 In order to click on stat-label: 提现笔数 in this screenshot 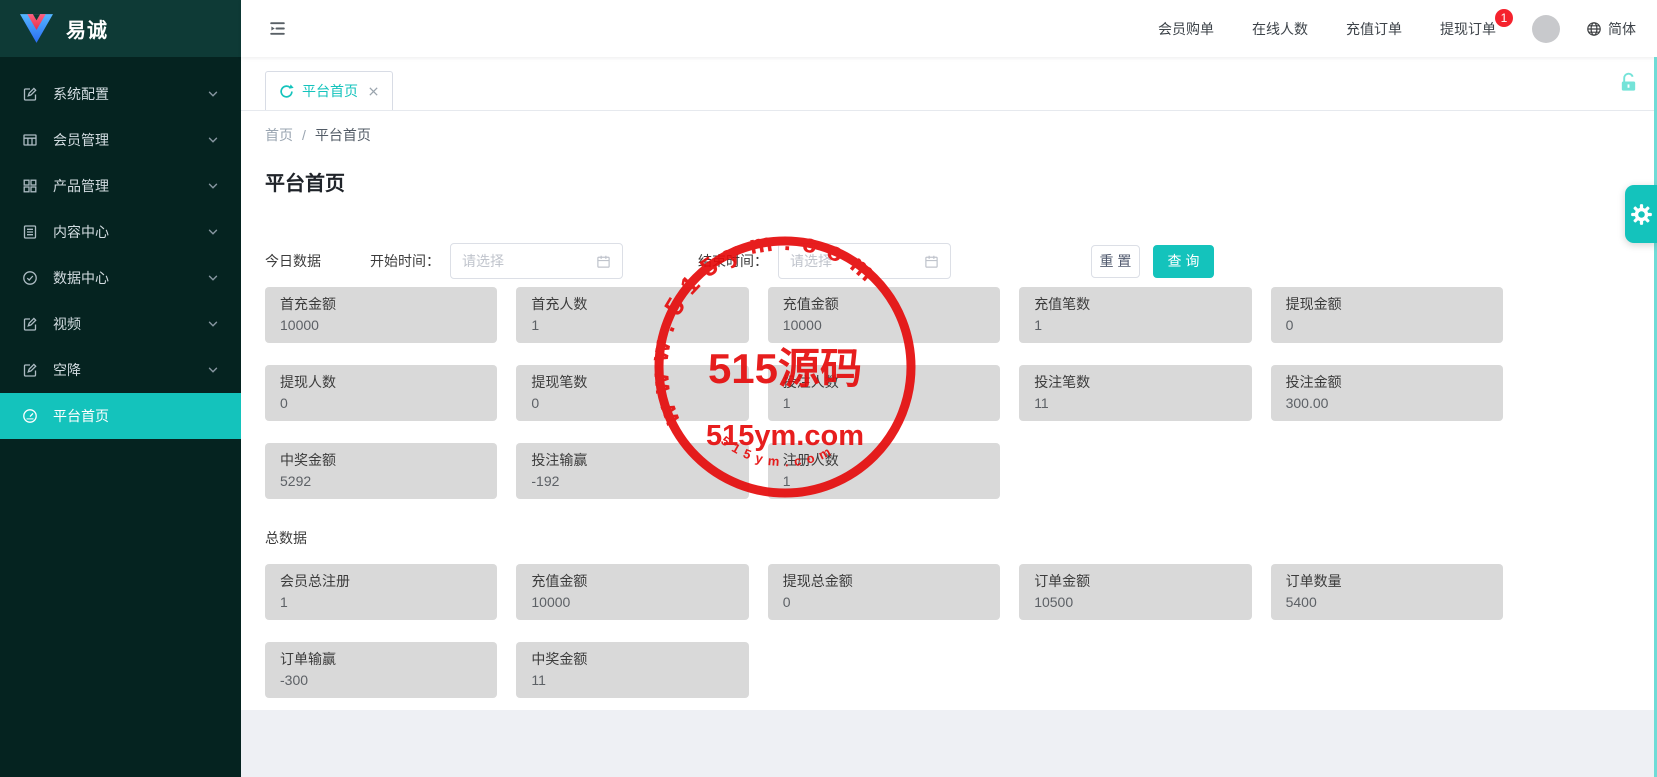, I will do `click(559, 382)`.